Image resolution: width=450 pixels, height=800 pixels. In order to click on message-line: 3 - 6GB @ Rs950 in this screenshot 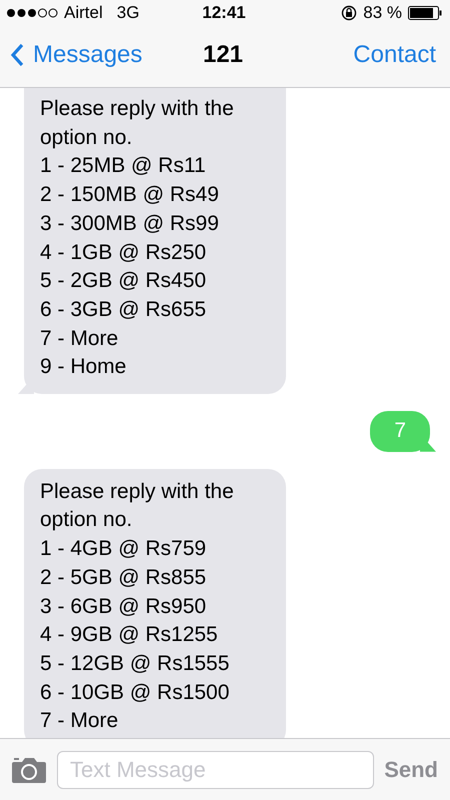, I will do `click(124, 607)`.